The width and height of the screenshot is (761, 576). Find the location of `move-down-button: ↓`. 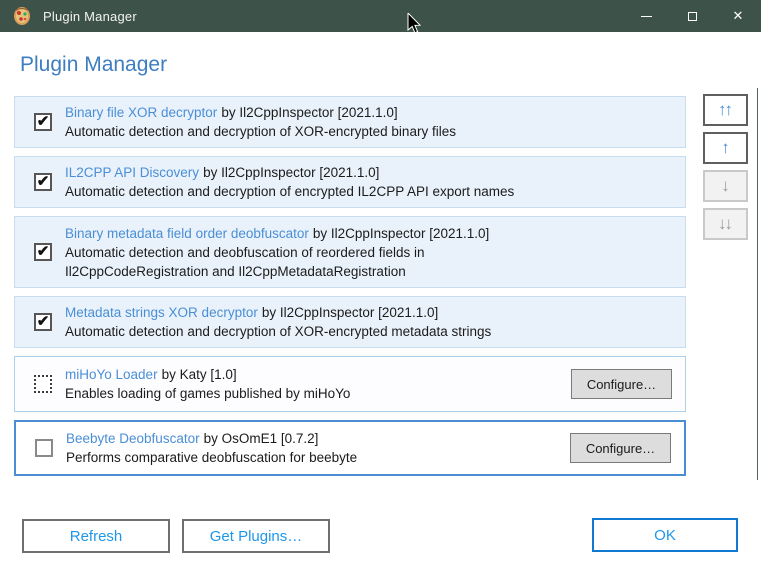

move-down-button: ↓ is located at coordinates (725, 186).